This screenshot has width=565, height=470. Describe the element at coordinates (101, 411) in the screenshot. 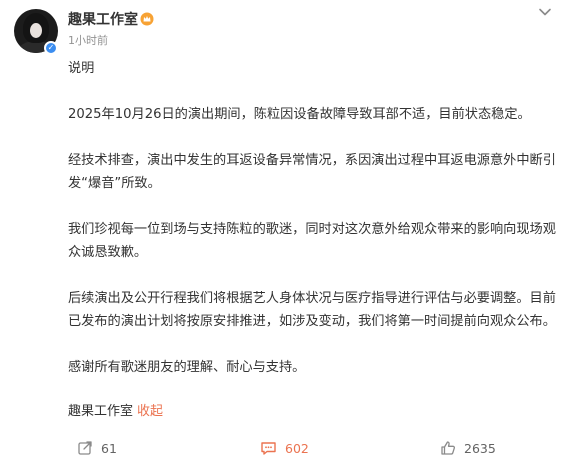

I see `post-signature: 趣果工作室` at that location.